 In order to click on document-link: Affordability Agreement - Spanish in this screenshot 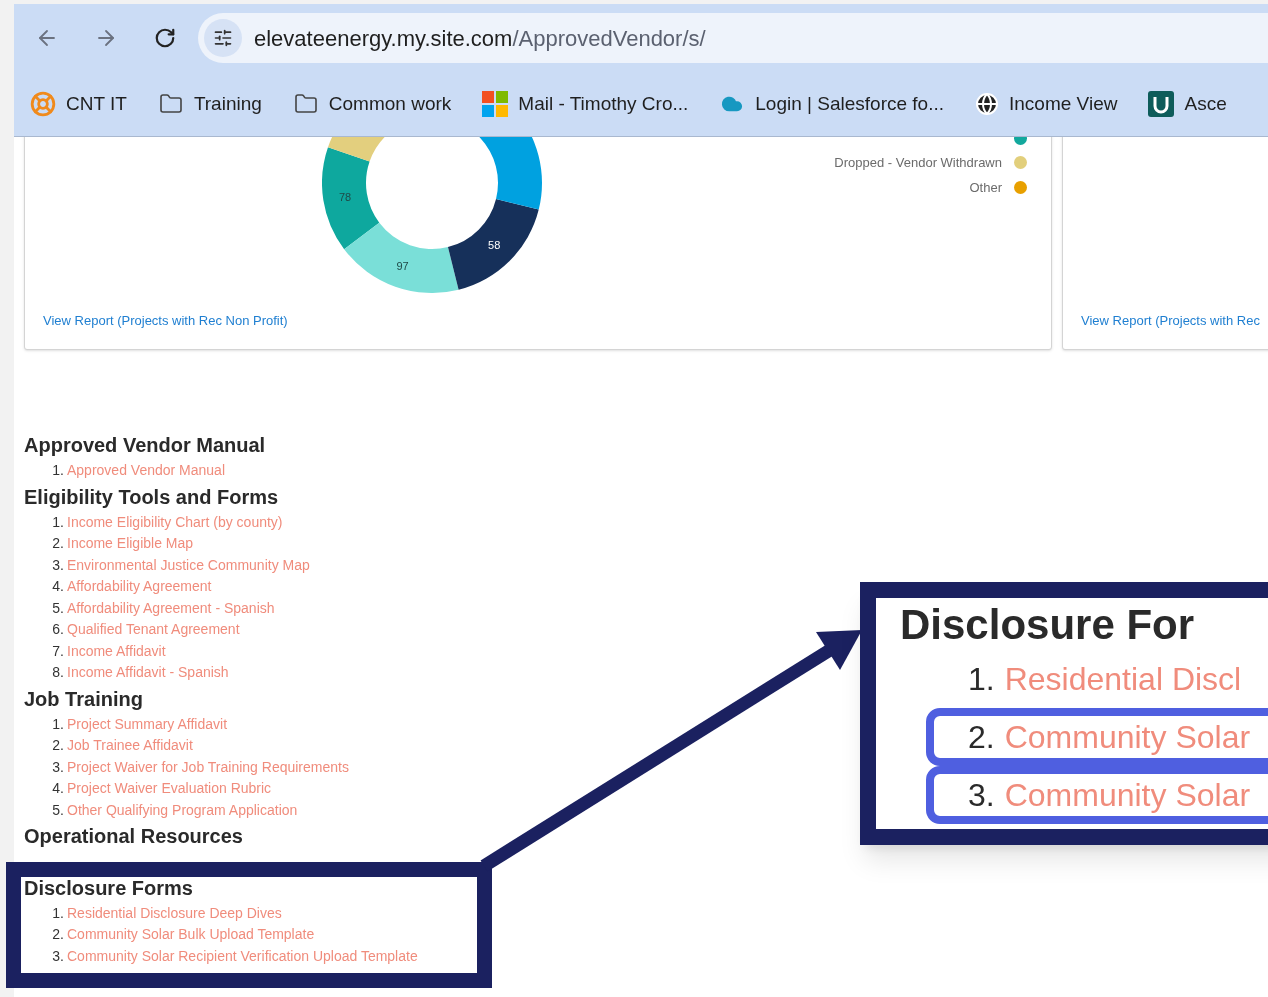, I will do `click(171, 608)`.